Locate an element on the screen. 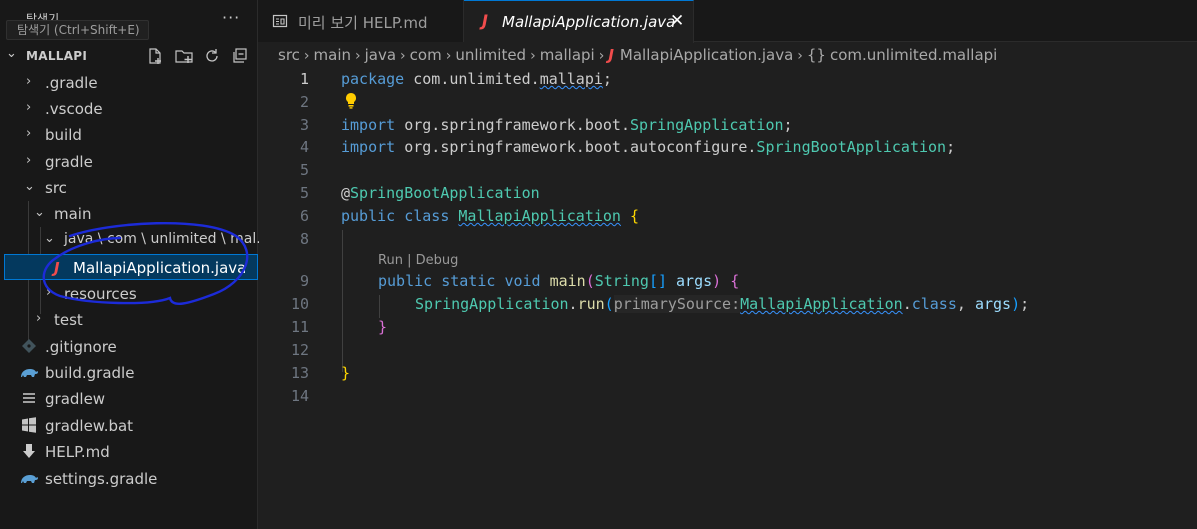  tree-item-label: resources is located at coordinates (100, 294).